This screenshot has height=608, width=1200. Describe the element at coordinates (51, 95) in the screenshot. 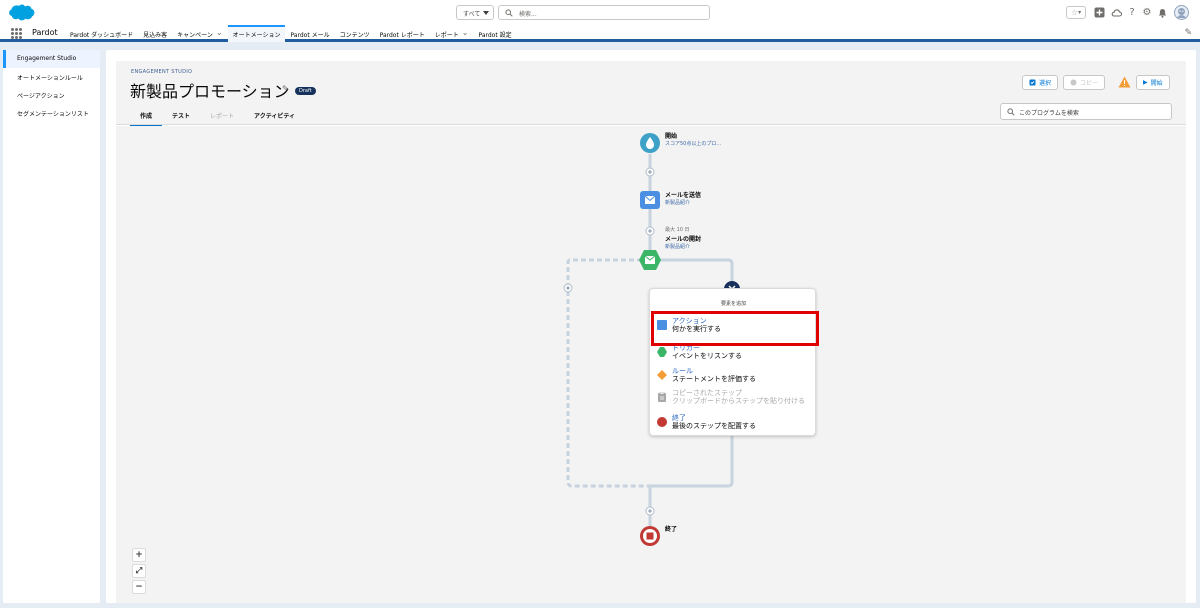

I see `sidebar-item: ページアクション` at that location.